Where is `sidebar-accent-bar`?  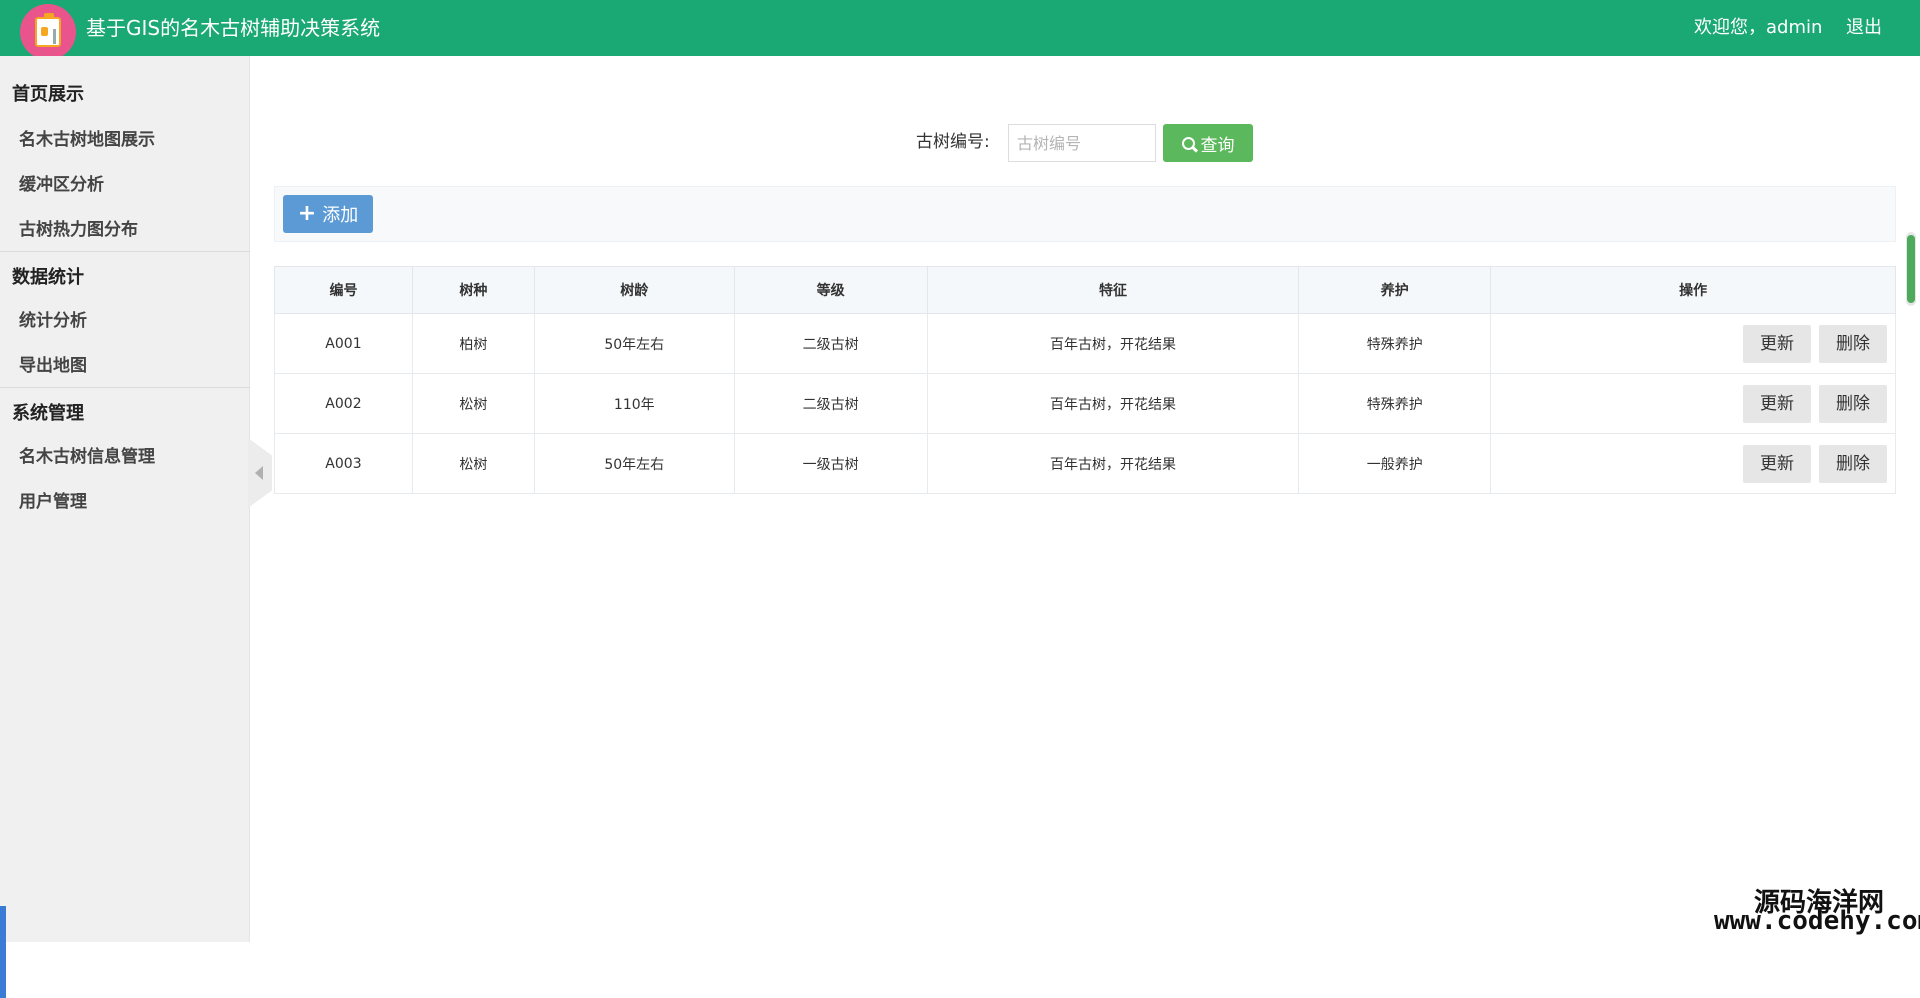 sidebar-accent-bar is located at coordinates (3, 952).